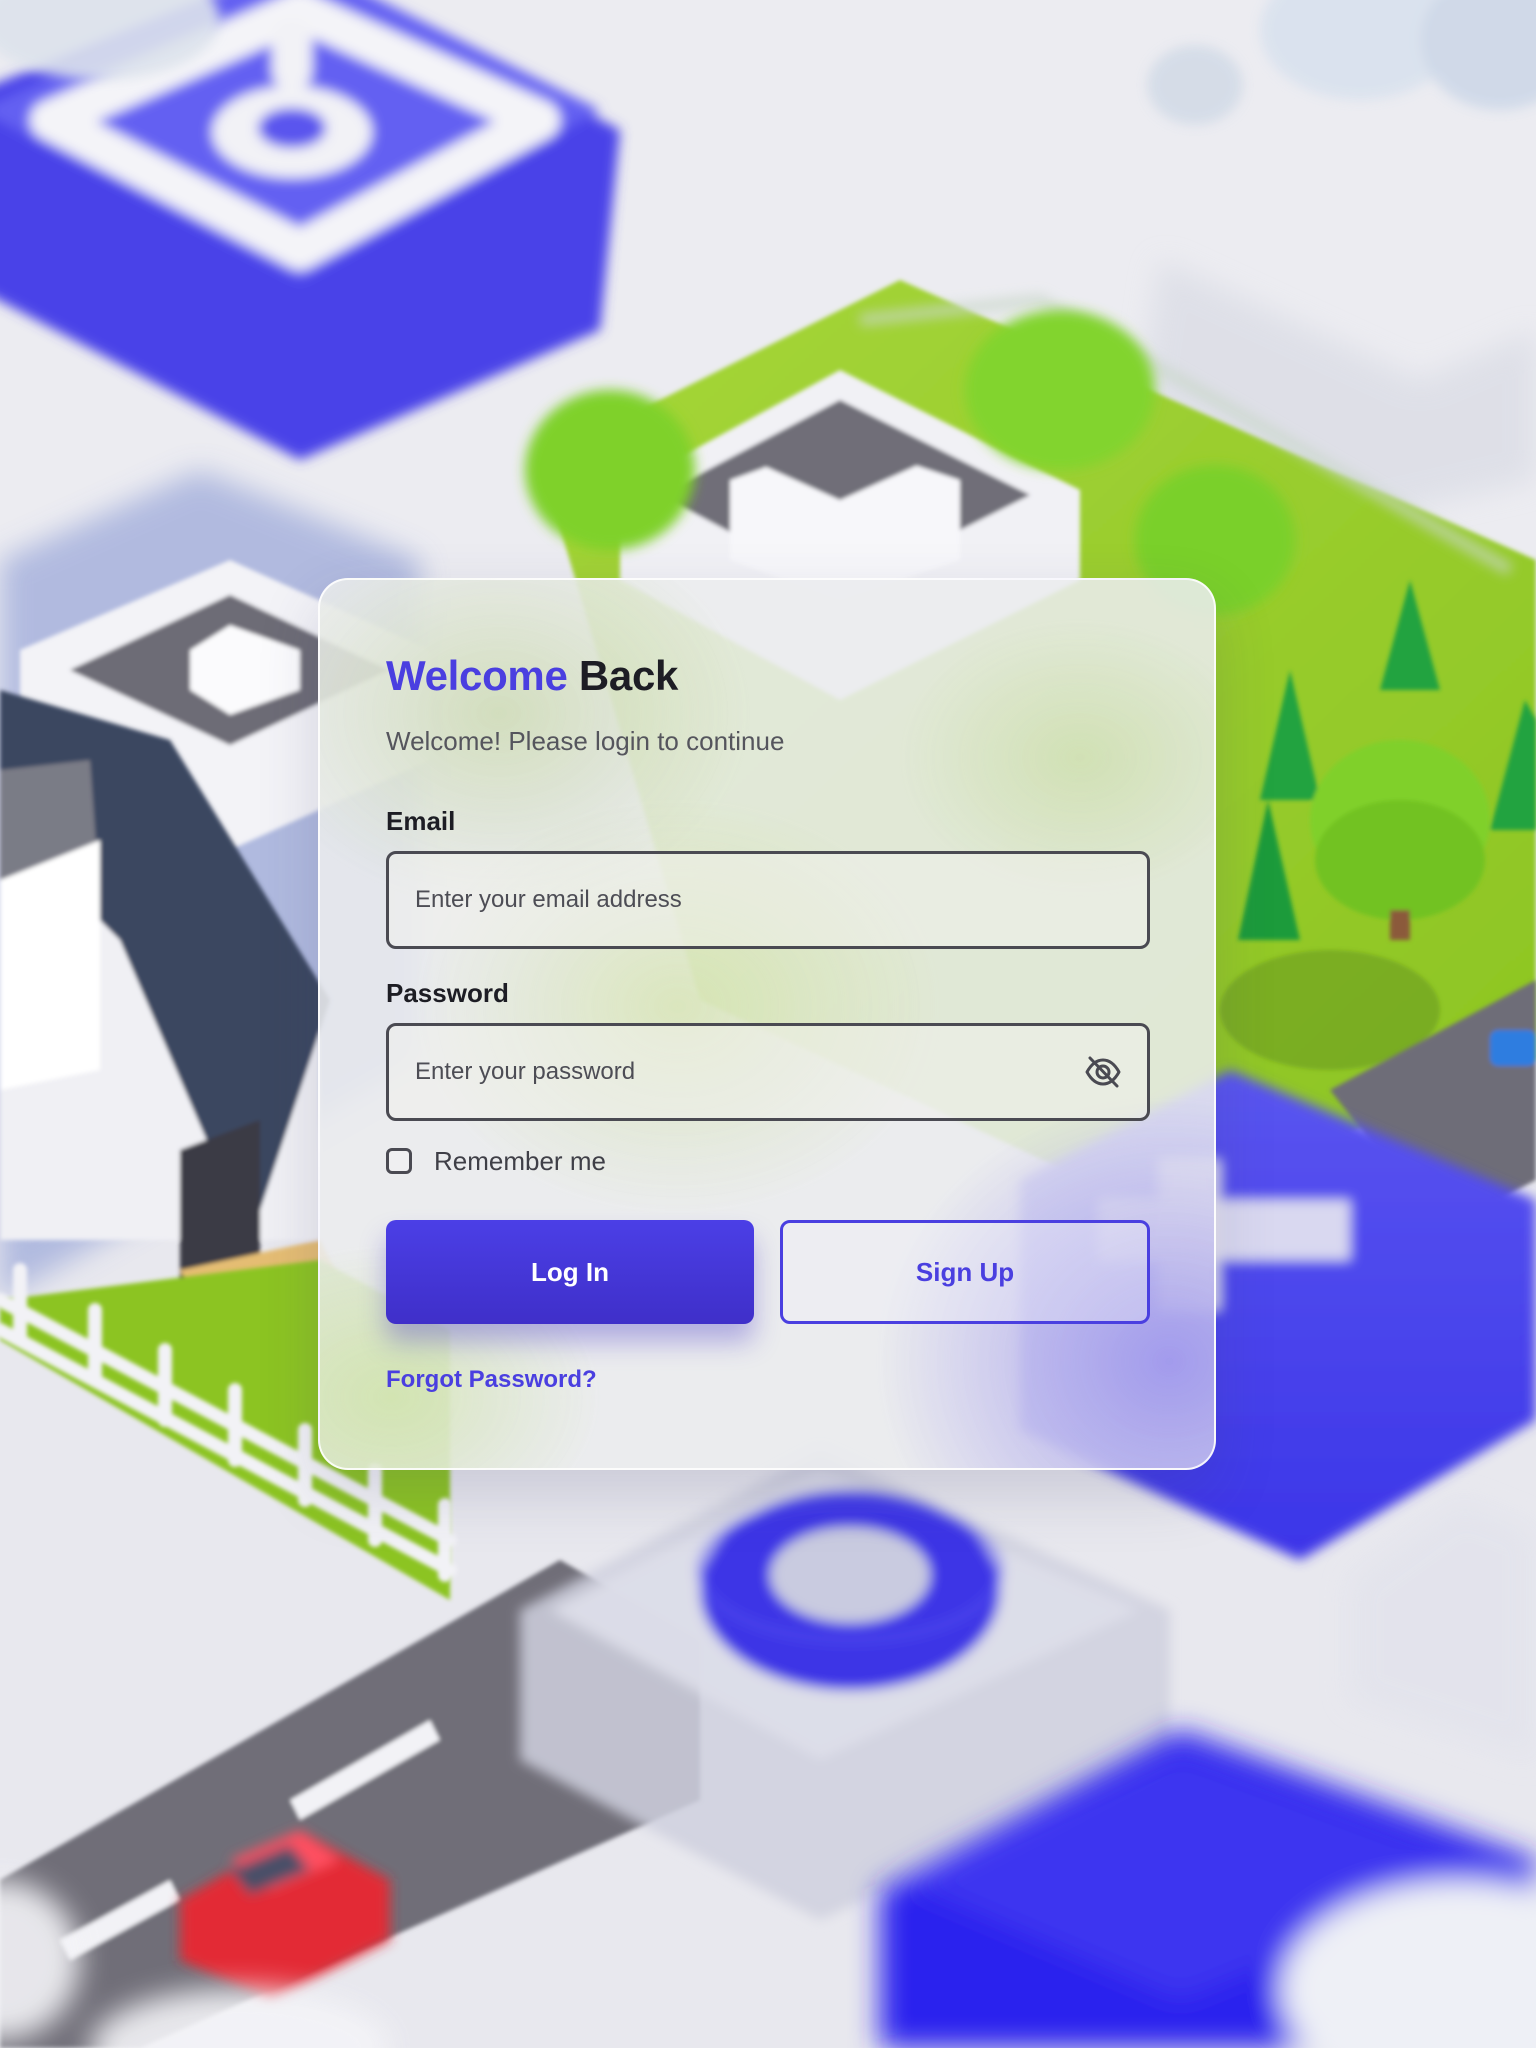 The width and height of the screenshot is (1536, 2048). What do you see at coordinates (965, 1272) in the screenshot?
I see `signup-button: Sign Up` at bounding box center [965, 1272].